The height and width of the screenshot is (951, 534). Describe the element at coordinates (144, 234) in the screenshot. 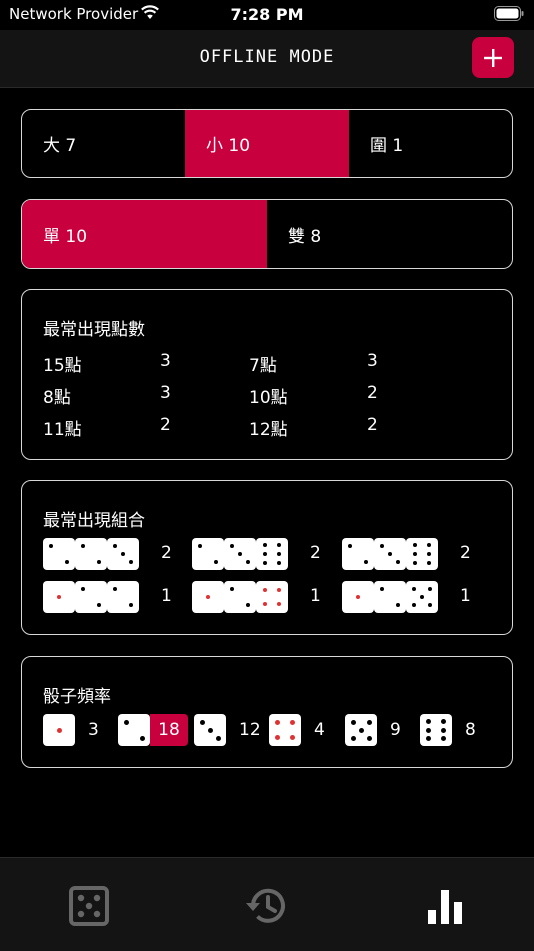

I see `segment-odd: 單 10` at that location.